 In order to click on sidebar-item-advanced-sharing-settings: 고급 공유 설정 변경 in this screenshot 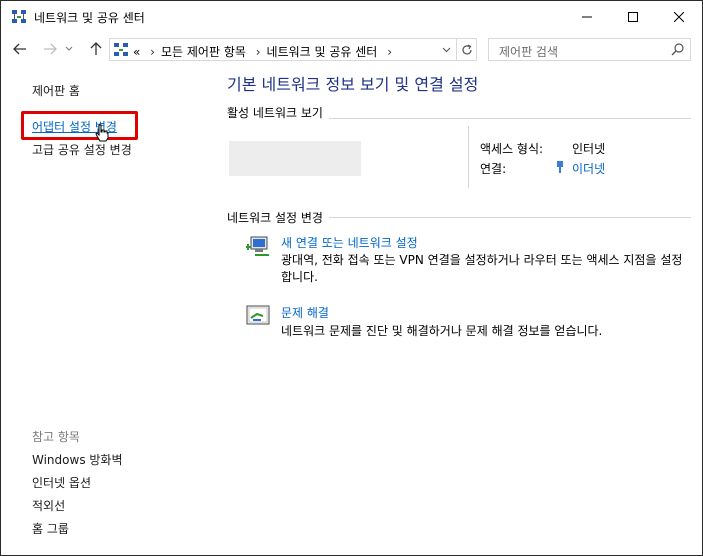, I will do `click(82, 149)`.